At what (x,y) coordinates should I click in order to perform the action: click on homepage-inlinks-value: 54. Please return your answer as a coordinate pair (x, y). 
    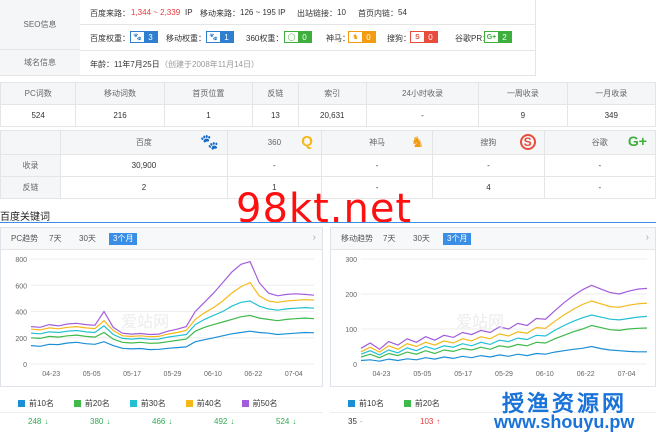
    Looking at the image, I should click on (402, 12).